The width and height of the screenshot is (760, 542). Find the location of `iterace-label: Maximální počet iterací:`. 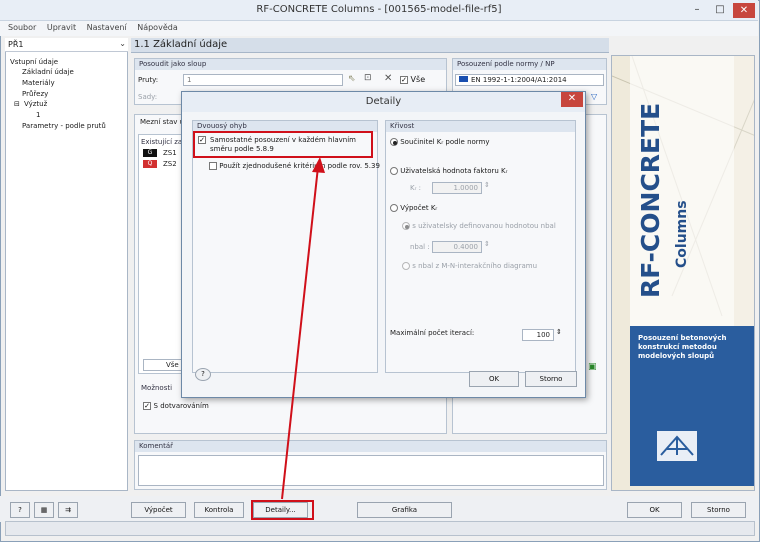

iterace-label: Maximální počet iterací: is located at coordinates (432, 333).